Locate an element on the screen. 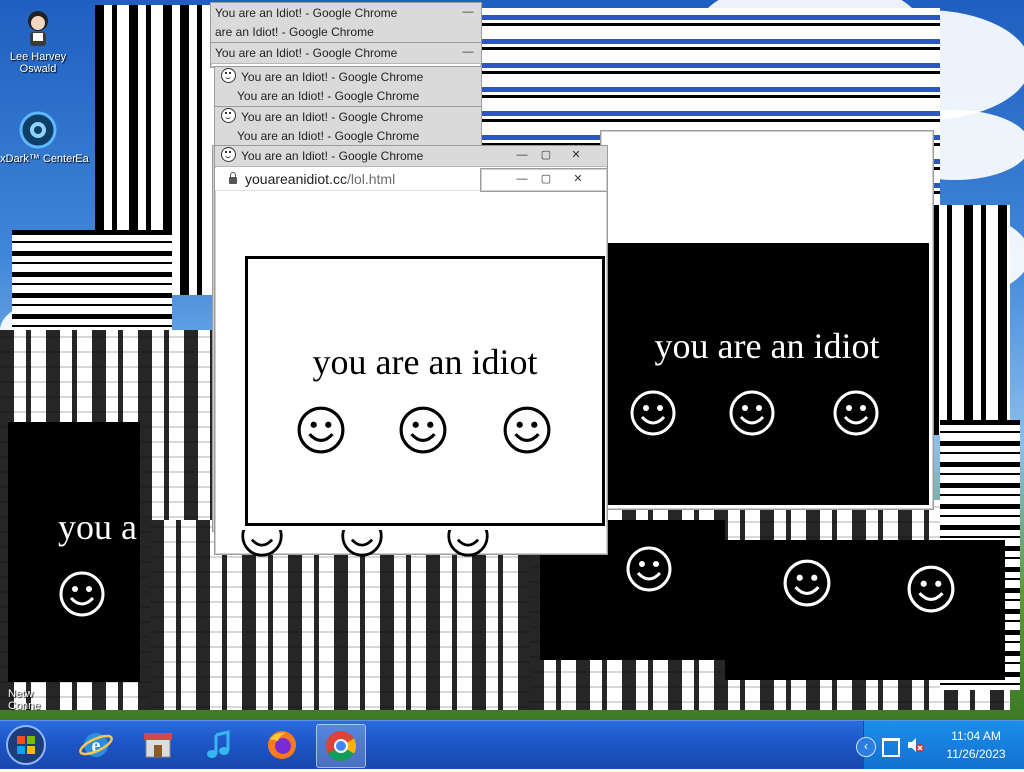 The width and height of the screenshot is (1024, 772). browser-window-stack-2: You are an Idiot! - Google Chrome — is located at coordinates (346, 55).